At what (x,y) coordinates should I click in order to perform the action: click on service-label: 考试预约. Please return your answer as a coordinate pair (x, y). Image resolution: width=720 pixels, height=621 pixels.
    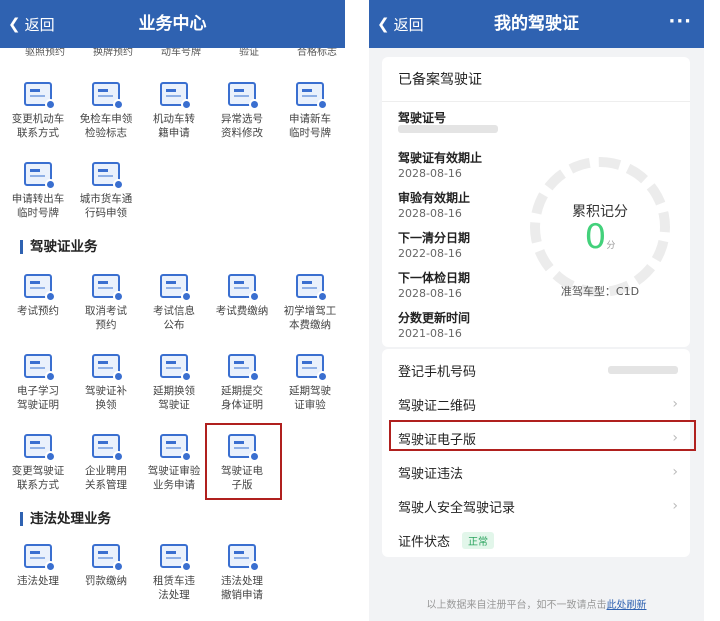
    Looking at the image, I should click on (38, 311).